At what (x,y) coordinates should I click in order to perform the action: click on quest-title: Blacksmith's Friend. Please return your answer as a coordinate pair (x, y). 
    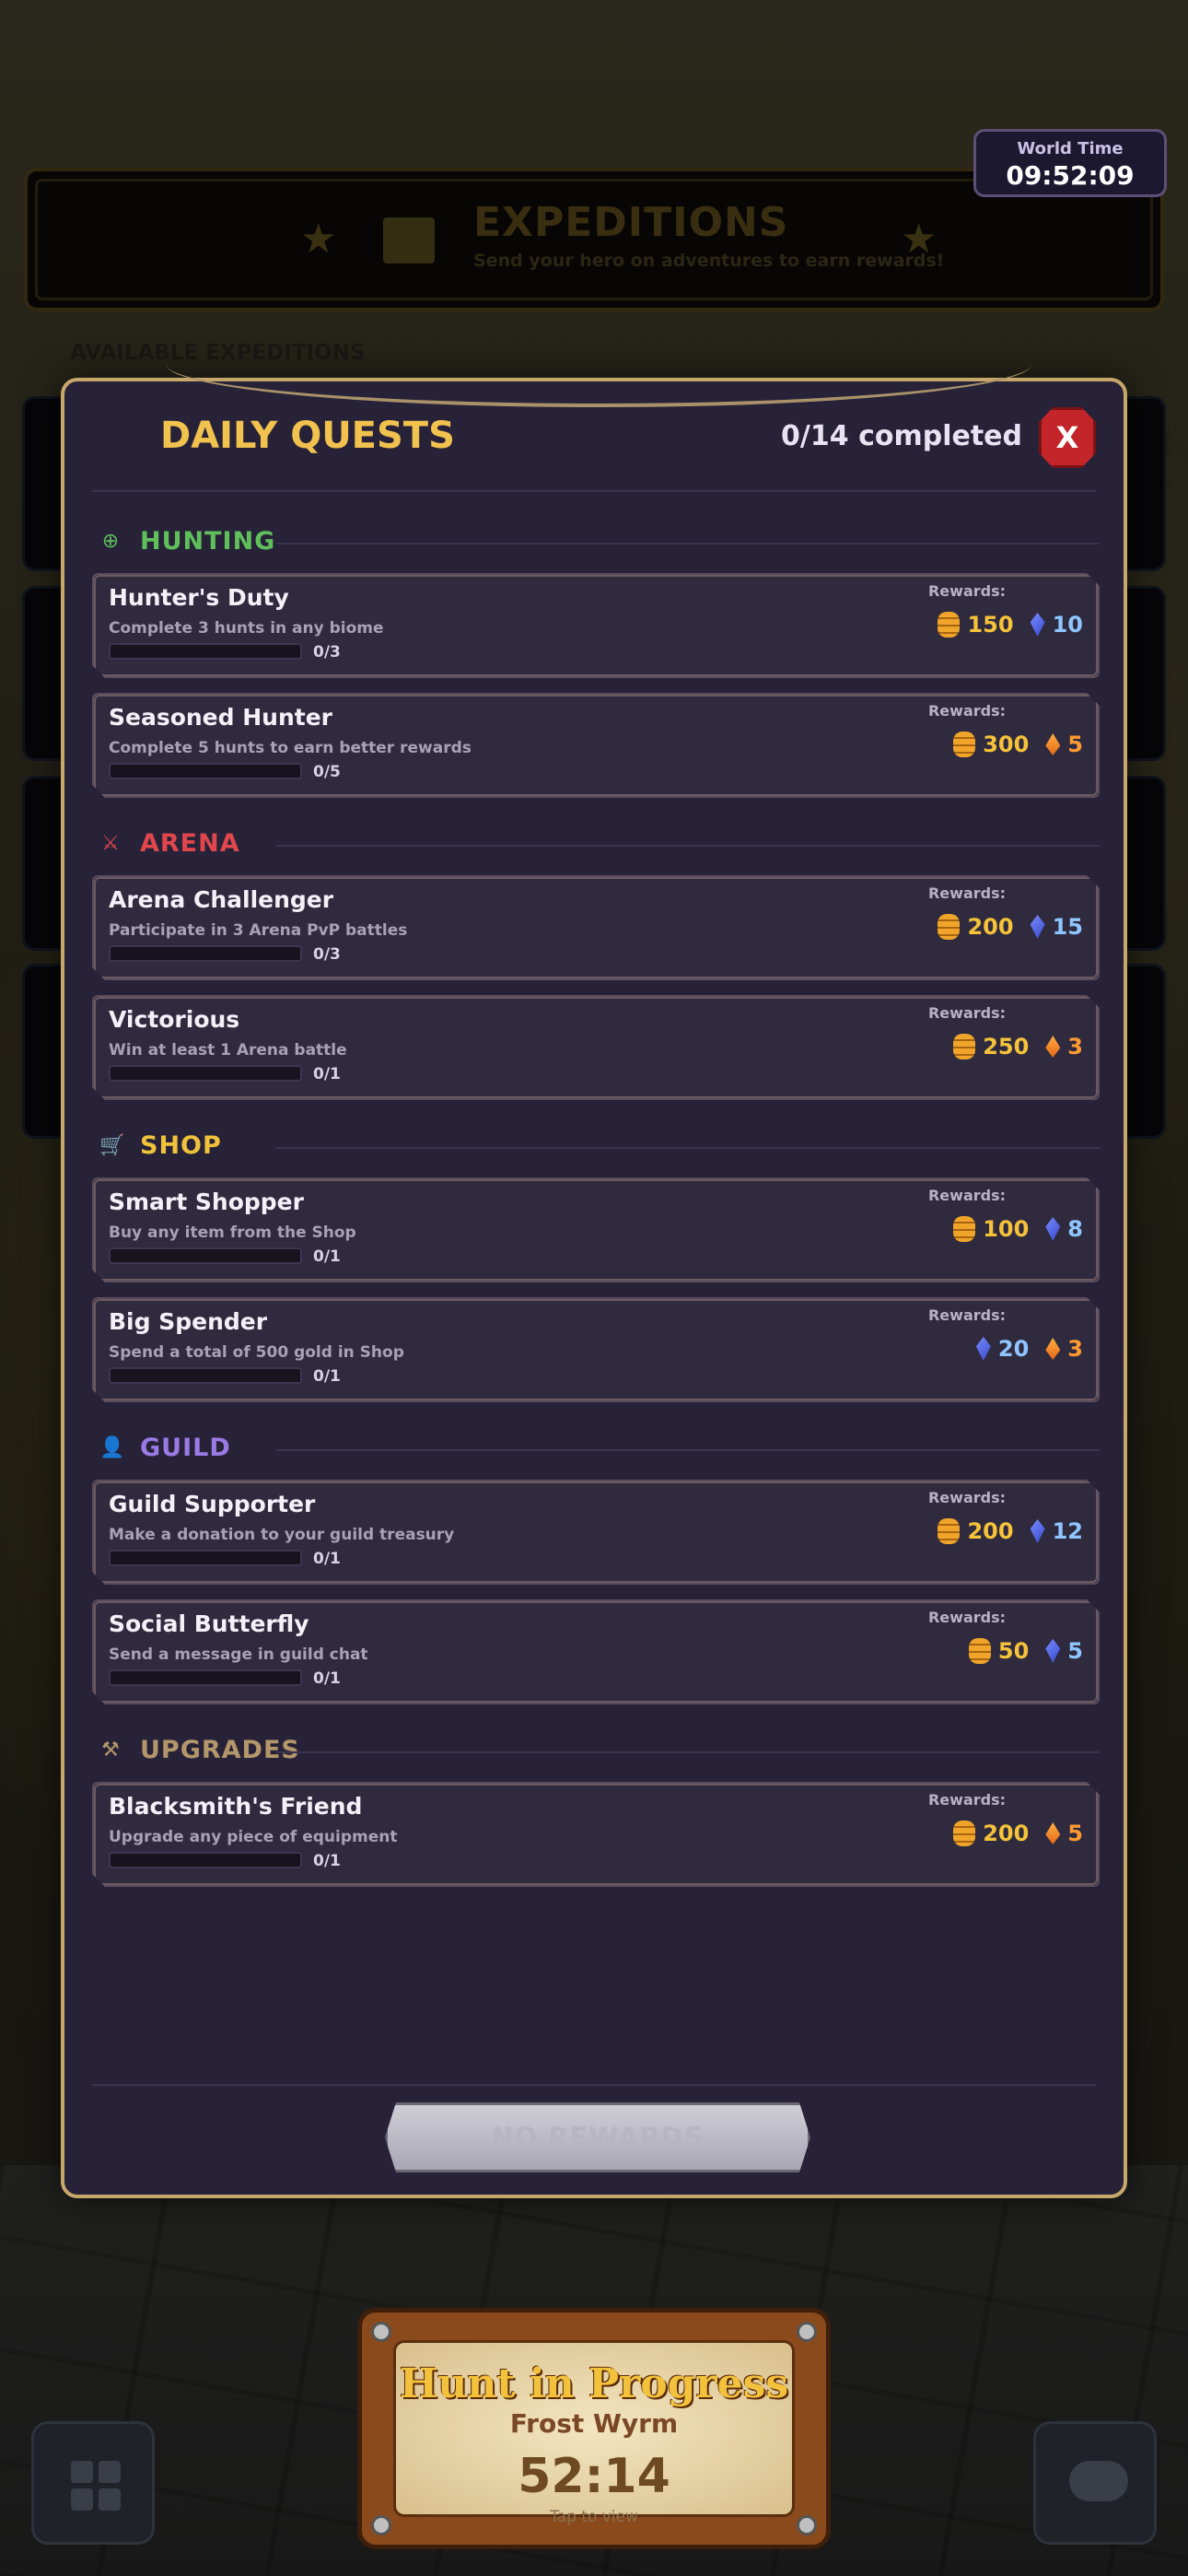
    Looking at the image, I should click on (236, 1806).